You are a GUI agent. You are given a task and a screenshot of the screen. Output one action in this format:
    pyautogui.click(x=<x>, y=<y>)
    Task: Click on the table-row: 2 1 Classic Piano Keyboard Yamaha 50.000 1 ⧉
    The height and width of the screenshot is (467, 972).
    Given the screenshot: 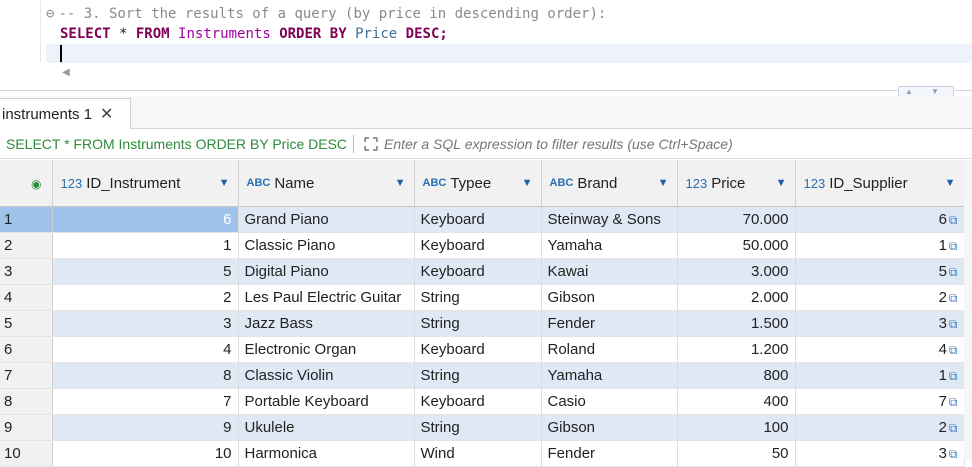 What is the action you would take?
    pyautogui.click(x=482, y=245)
    